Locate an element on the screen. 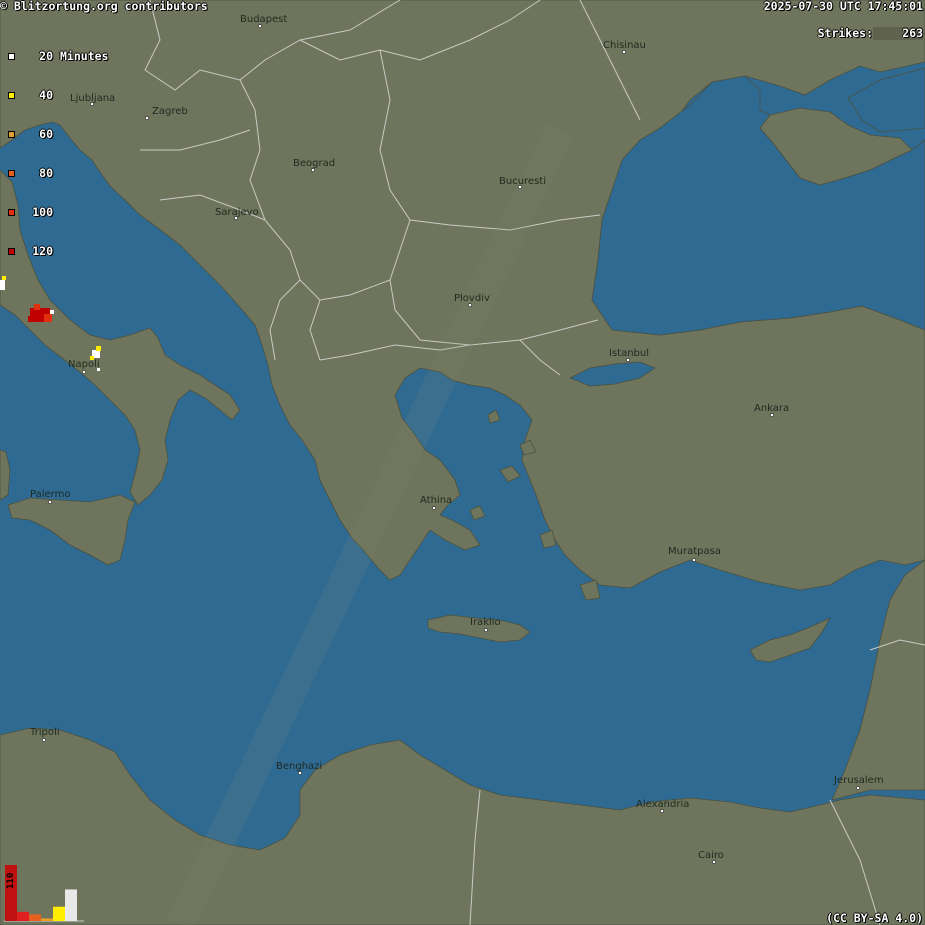  svg-text: Jerusalem is located at coordinates (858, 780).